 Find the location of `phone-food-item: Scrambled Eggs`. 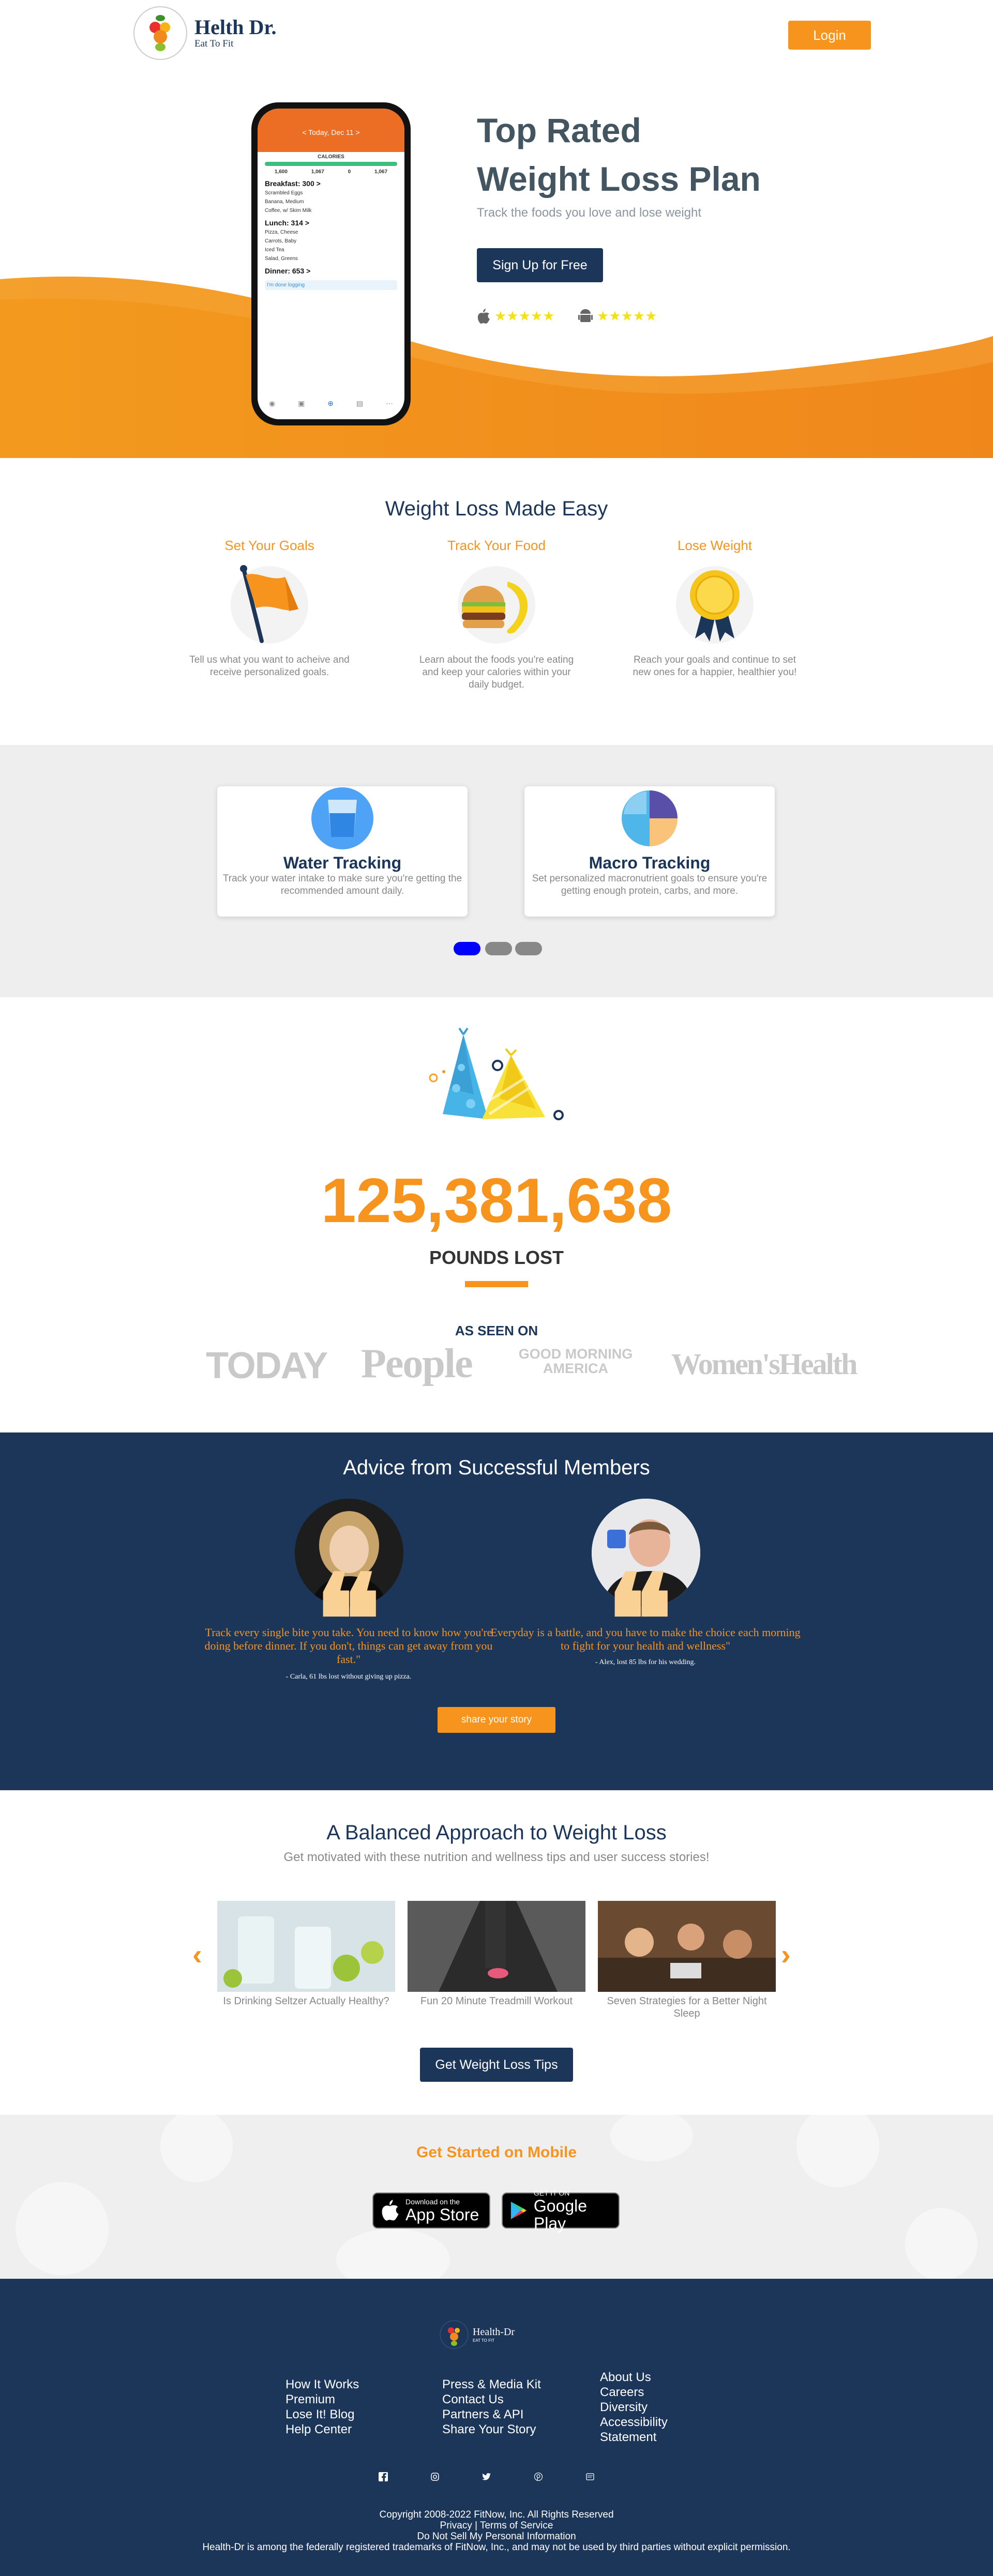

phone-food-item: Scrambled Eggs is located at coordinates (284, 193).